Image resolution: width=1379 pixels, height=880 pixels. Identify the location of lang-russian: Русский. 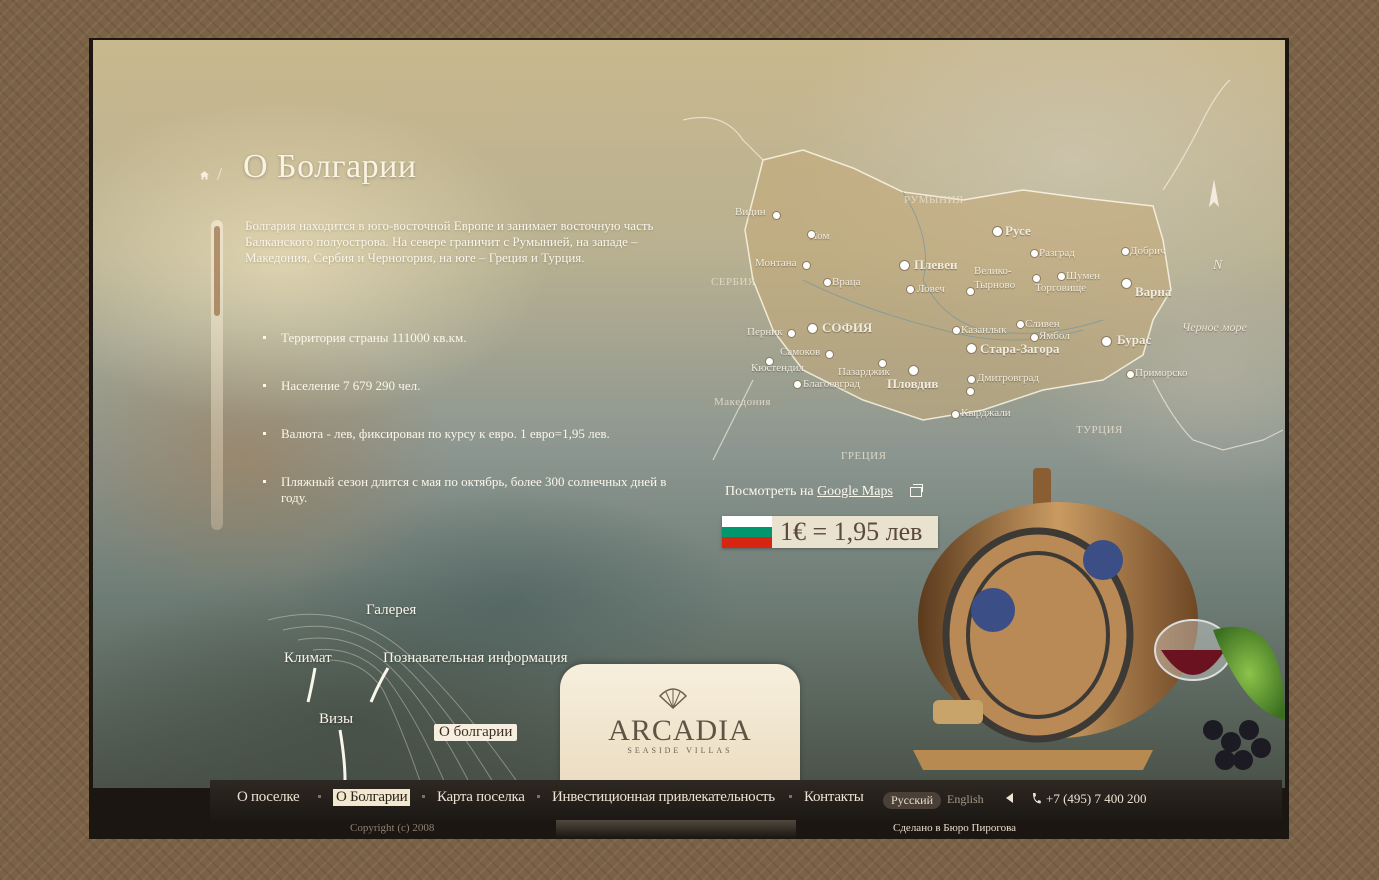
(912, 800).